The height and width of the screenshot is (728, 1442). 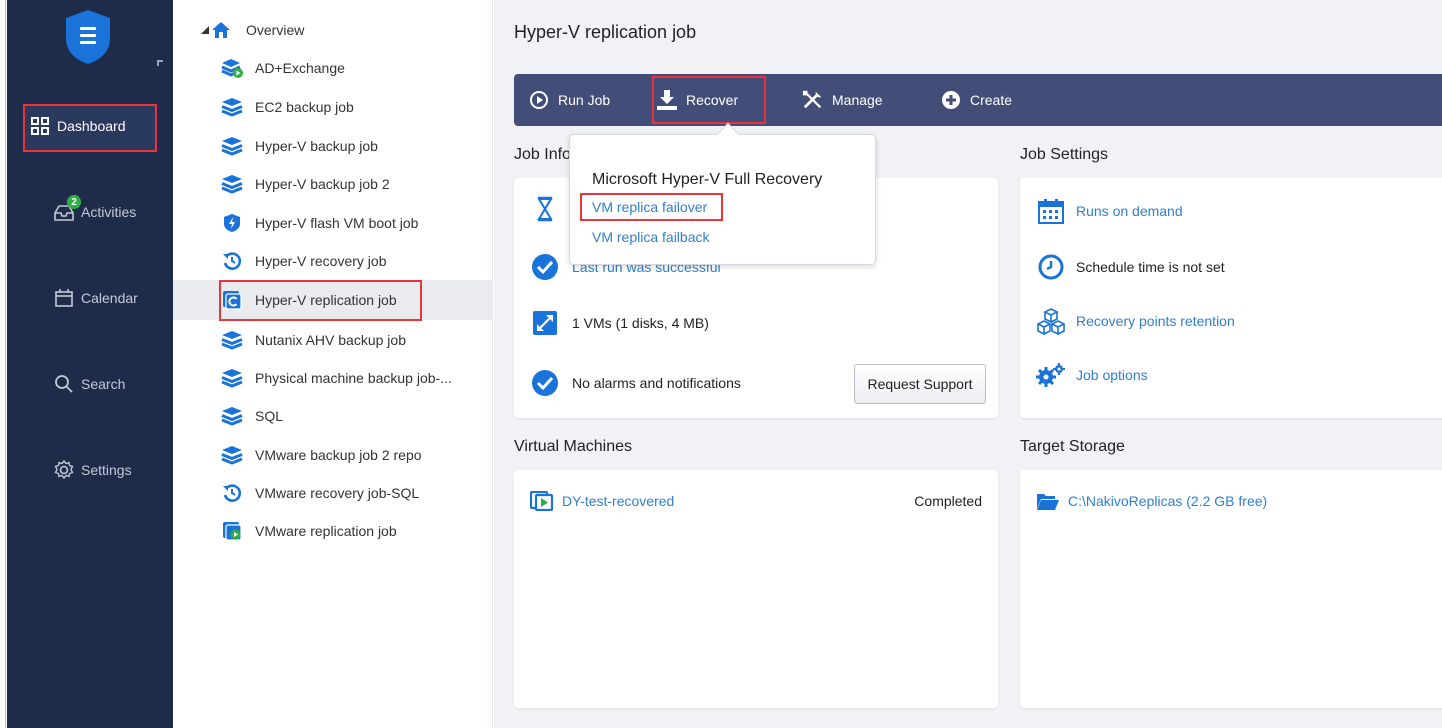 I want to click on plus-circle-icon, so click(x=951, y=100).